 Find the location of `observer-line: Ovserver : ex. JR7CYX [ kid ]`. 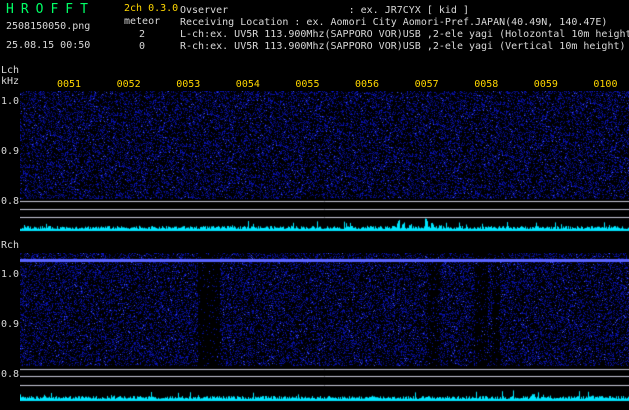

observer-line: Ovserver : ex. JR7CYX [ kid ] is located at coordinates (324, 10).